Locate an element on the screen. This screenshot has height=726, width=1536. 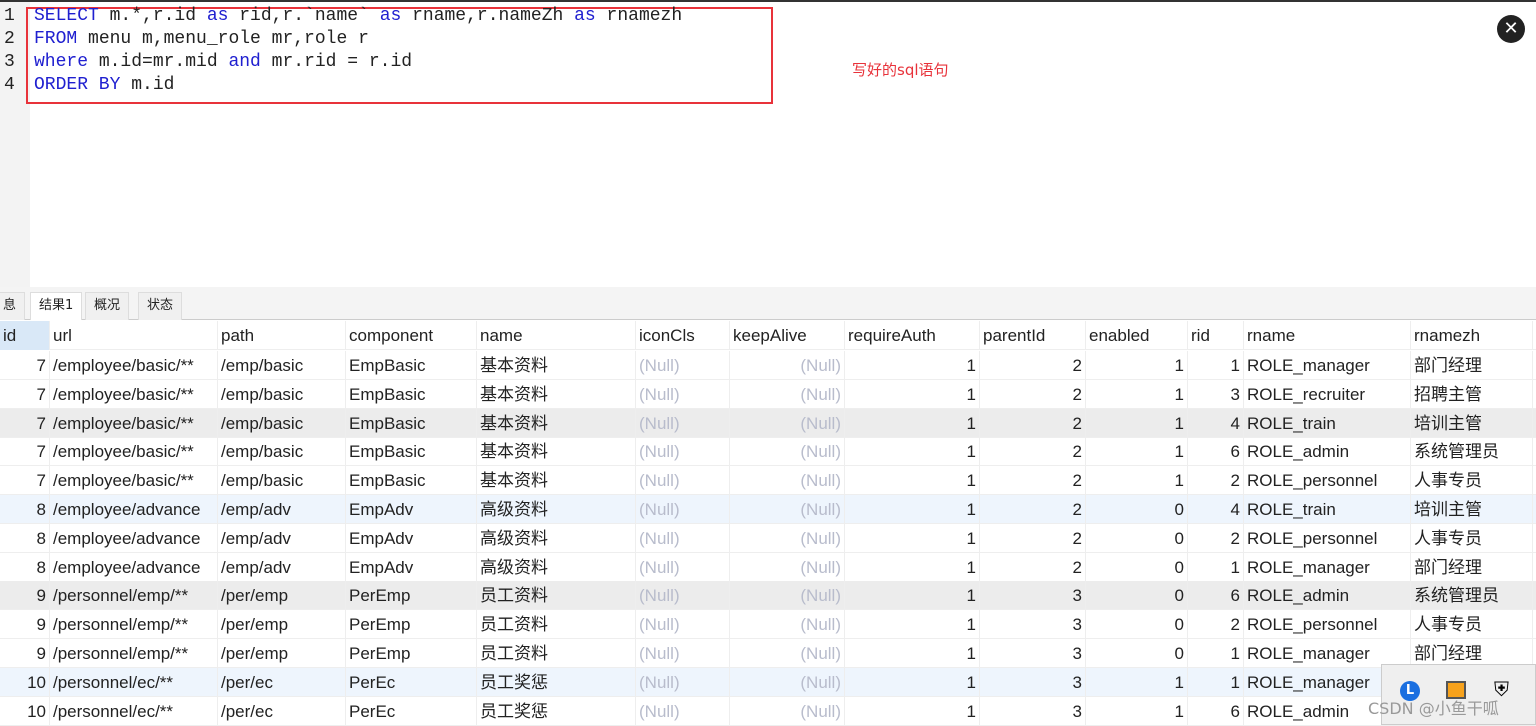
code-line: FROM menu m,menu_role mr,role r is located at coordinates (201, 39).